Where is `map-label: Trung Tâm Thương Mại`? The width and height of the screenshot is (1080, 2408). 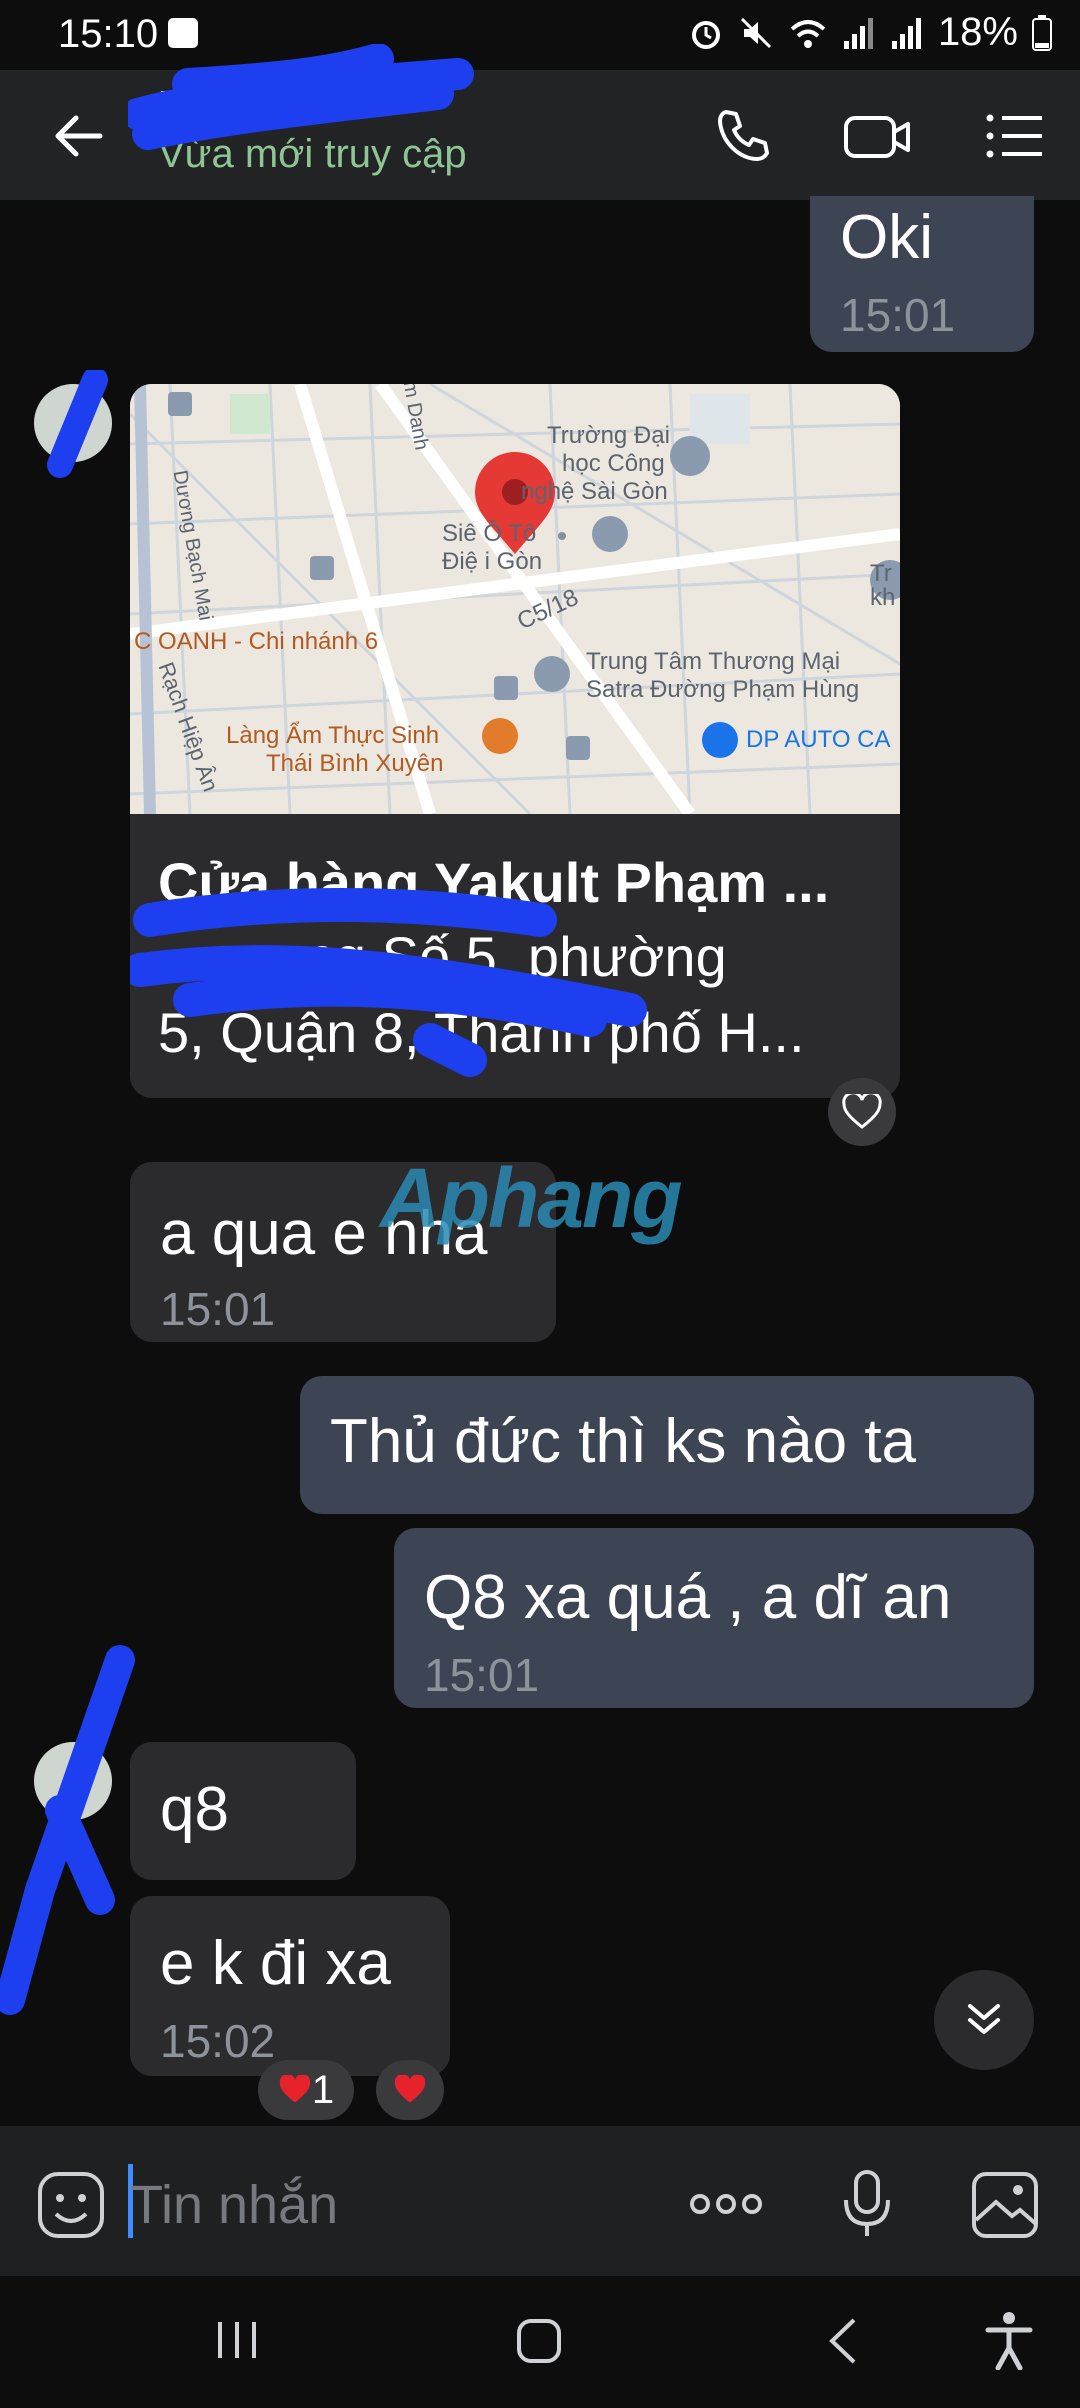
map-label: Trung Tâm Thương Mại is located at coordinates (713, 661).